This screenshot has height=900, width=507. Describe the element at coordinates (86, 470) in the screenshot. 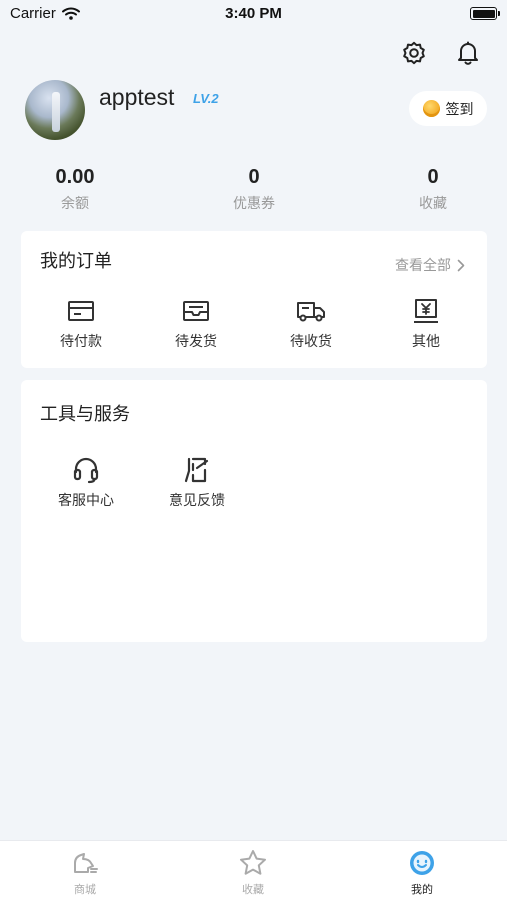

I see `headset-icon` at that location.